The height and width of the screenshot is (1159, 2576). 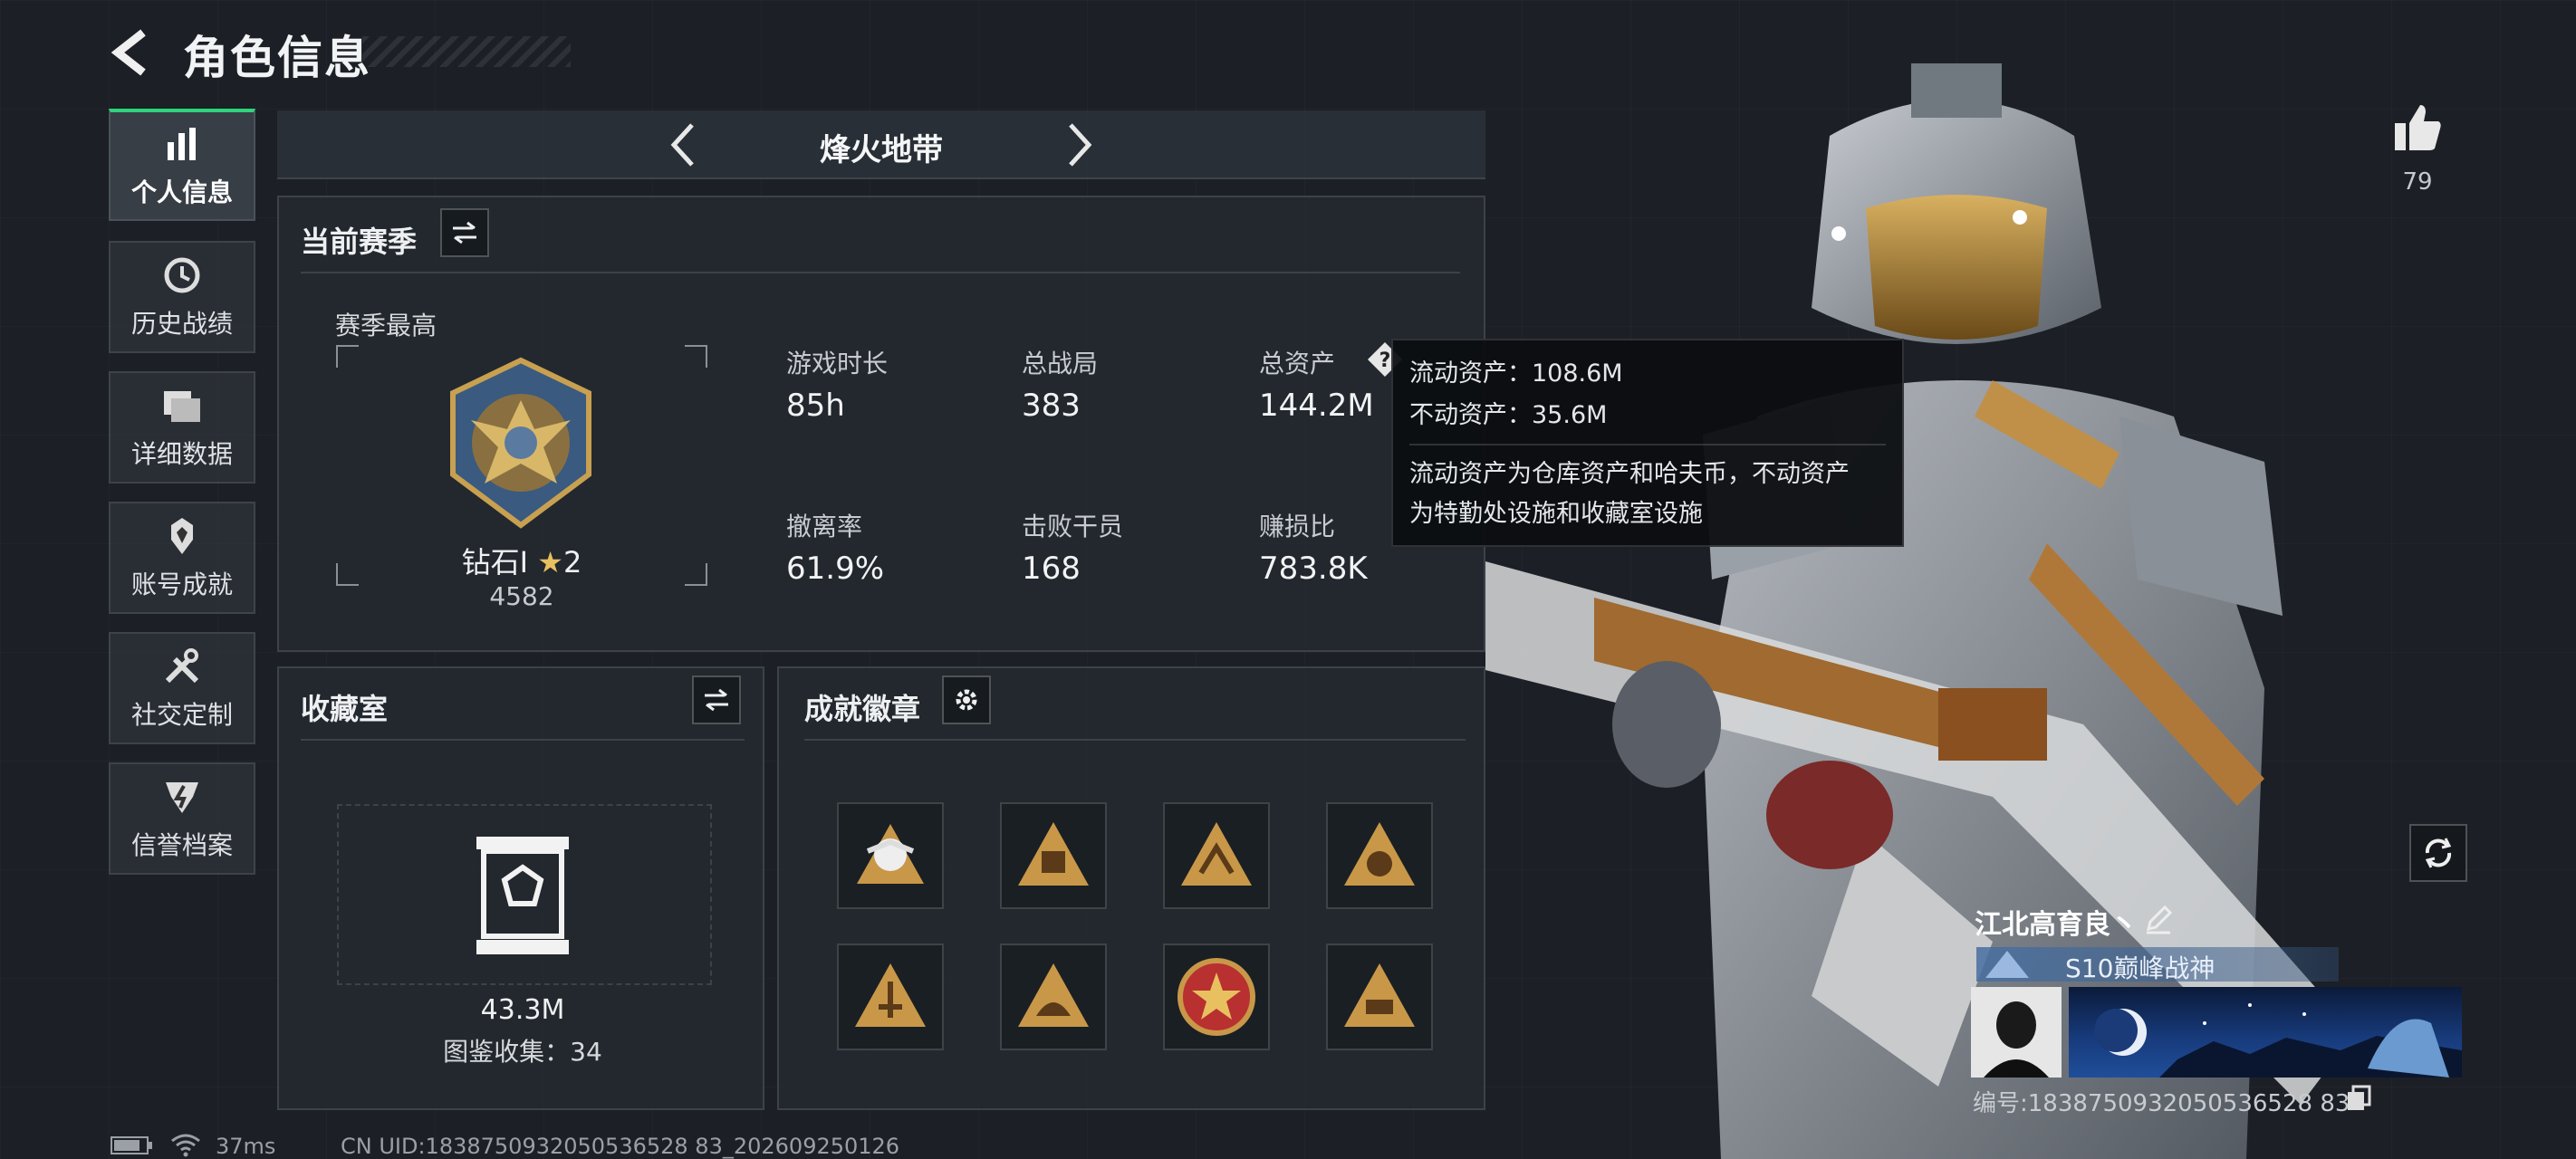 I want to click on stat-value: 383, so click(x=1051, y=406).